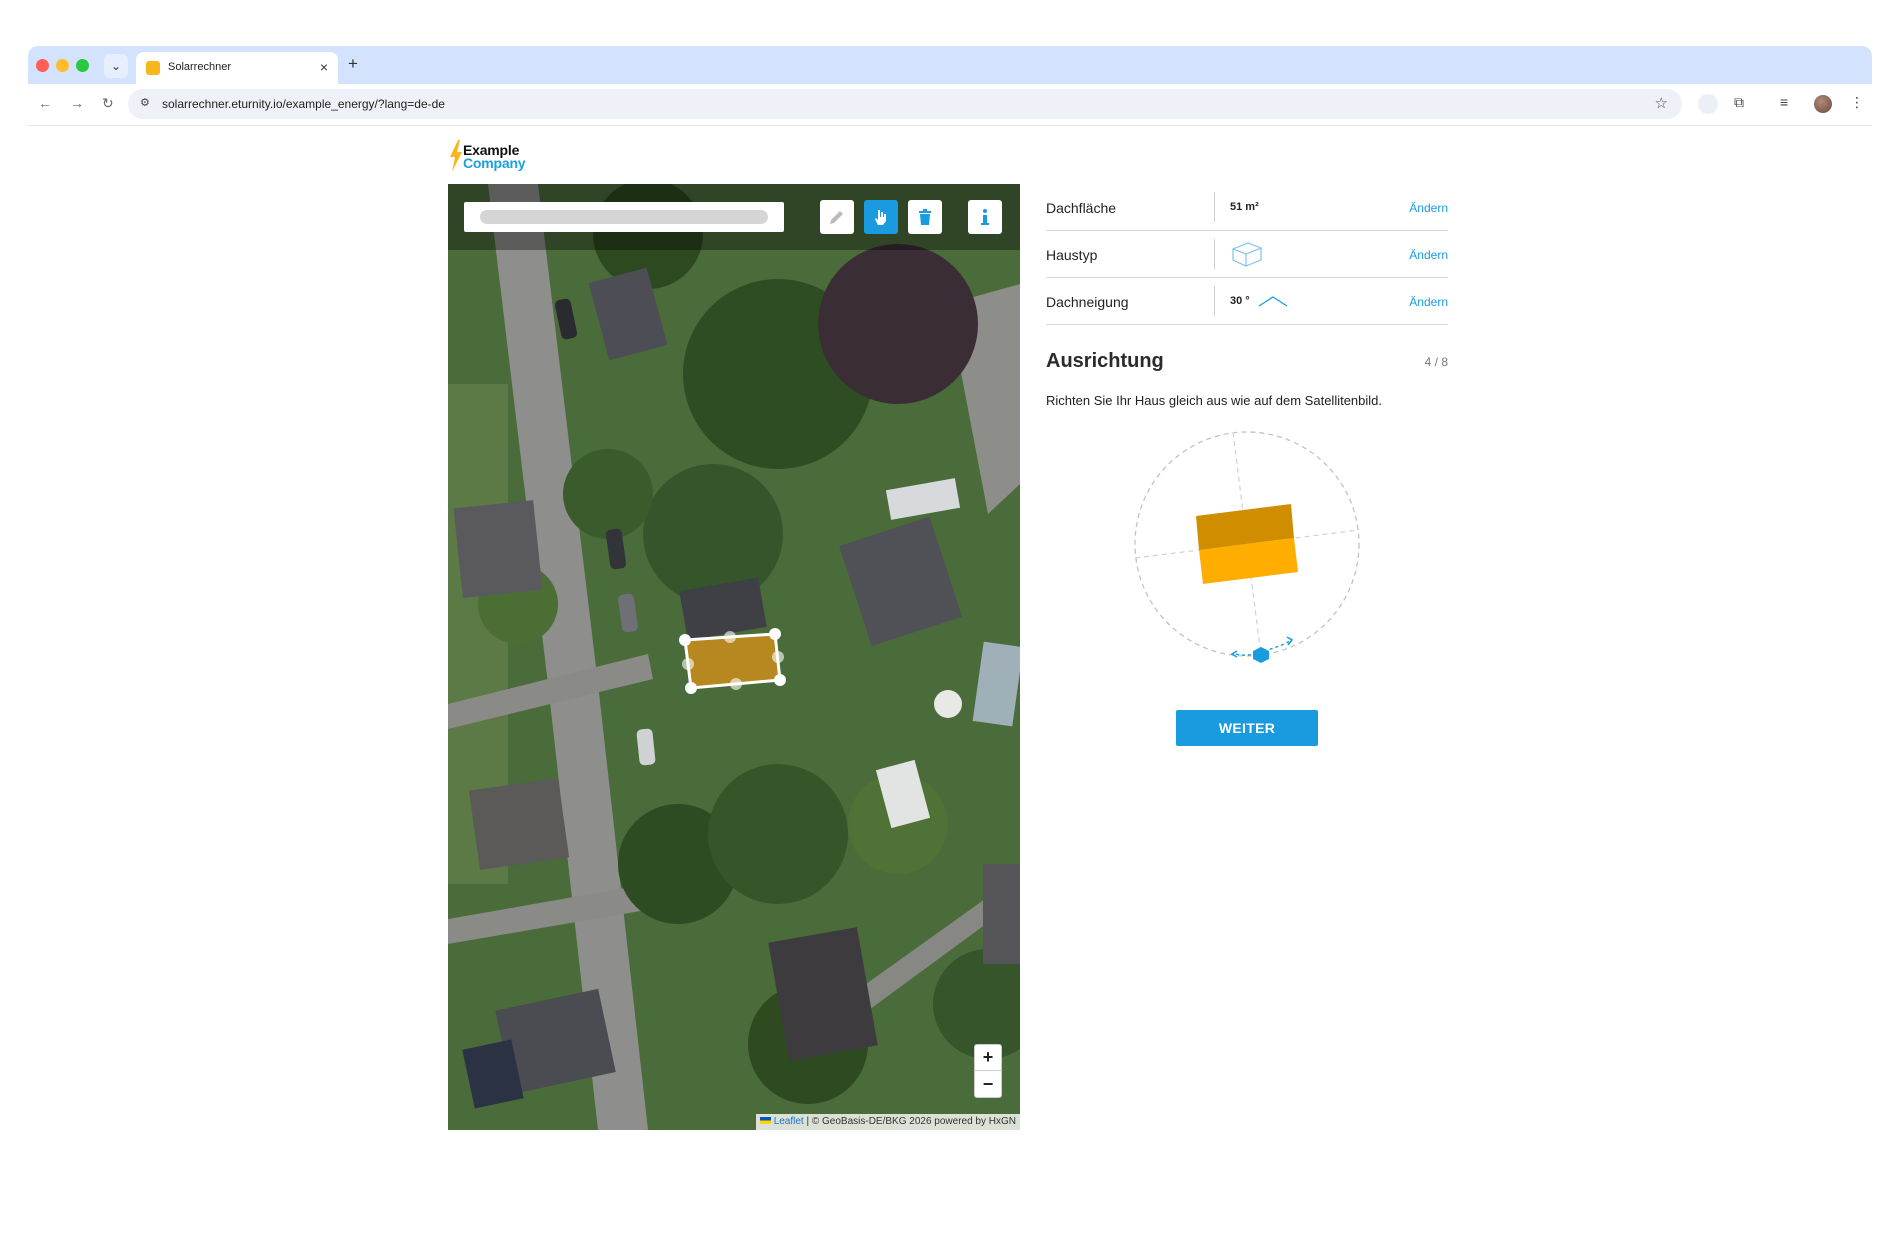 The width and height of the screenshot is (1892, 1236). Describe the element at coordinates (494, 163) in the screenshot. I see `logo-line-2: Company` at that location.